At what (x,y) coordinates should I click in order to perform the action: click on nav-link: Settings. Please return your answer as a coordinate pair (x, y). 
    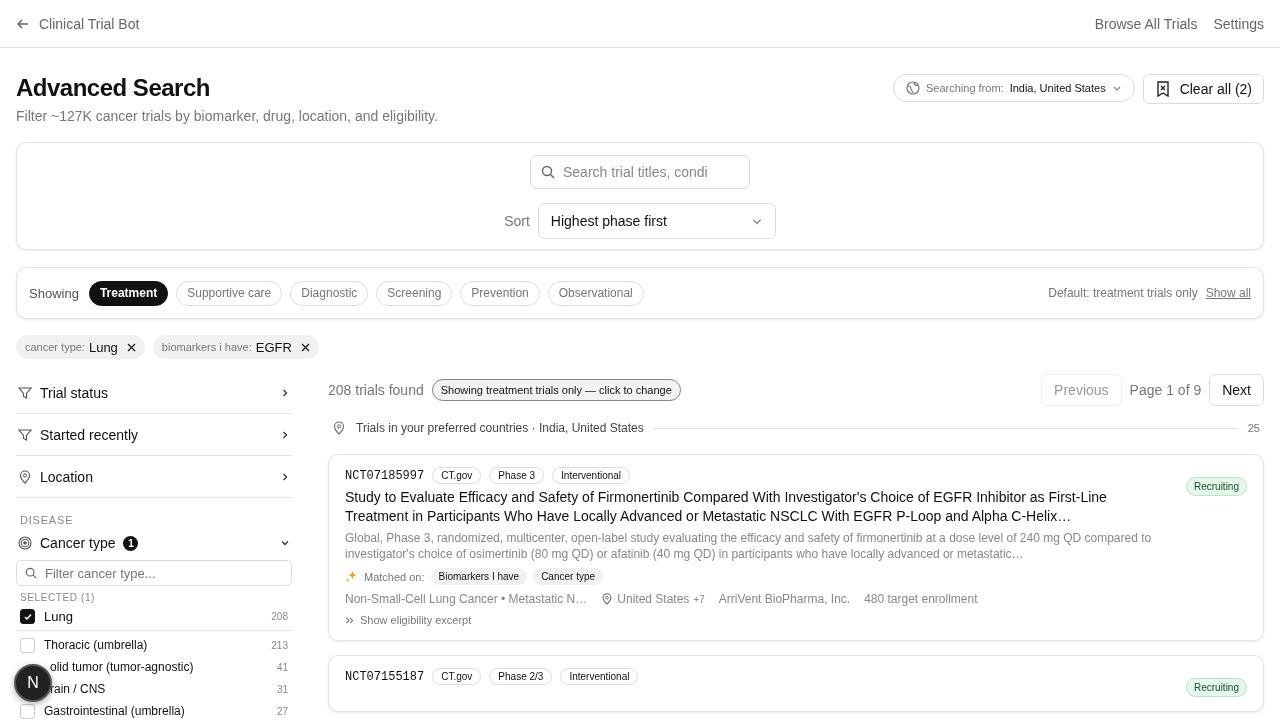
    Looking at the image, I should click on (1238, 23).